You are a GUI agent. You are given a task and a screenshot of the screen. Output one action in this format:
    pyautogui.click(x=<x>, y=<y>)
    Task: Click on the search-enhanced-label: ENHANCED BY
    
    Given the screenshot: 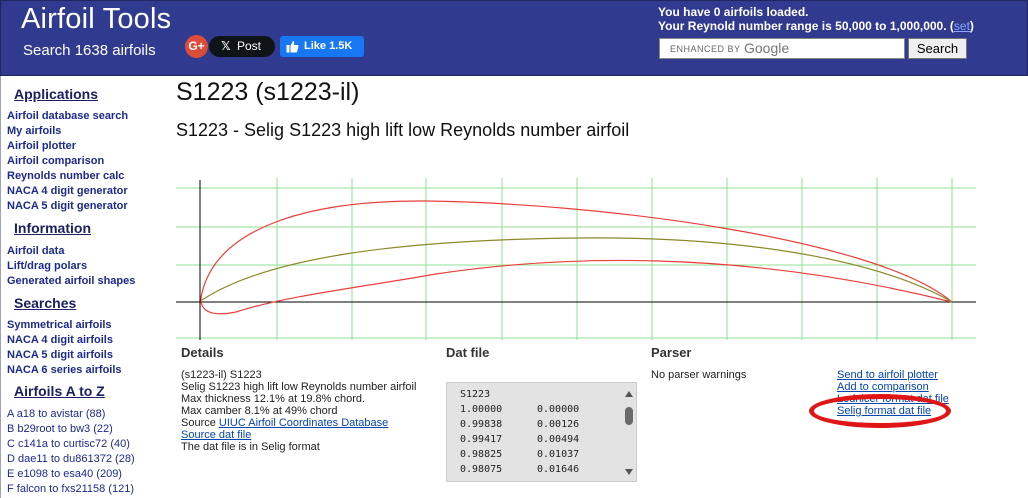 What is the action you would take?
    pyautogui.click(x=705, y=49)
    